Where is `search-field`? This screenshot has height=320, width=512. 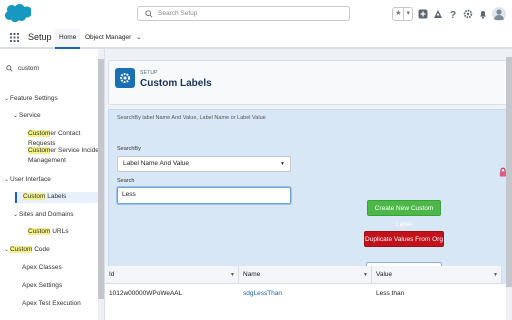
search-field is located at coordinates (204, 195).